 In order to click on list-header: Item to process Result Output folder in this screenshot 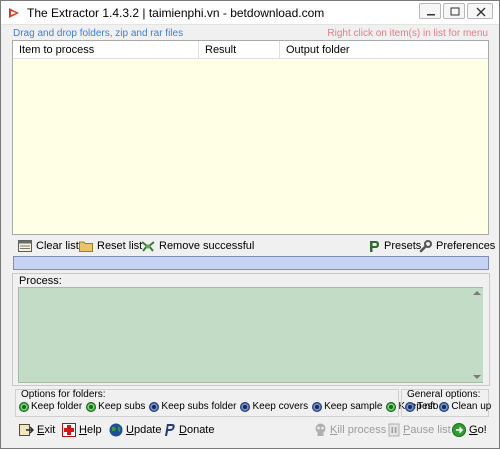, I will do `click(250, 50)`.